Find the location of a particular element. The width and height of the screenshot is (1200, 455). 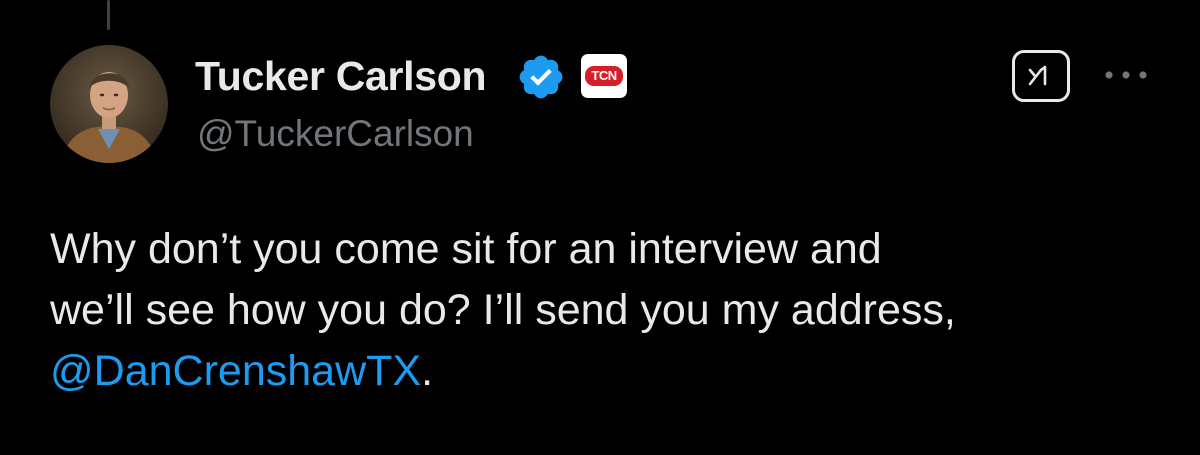

author-display-name: Tucker Carlson is located at coordinates (341, 76).